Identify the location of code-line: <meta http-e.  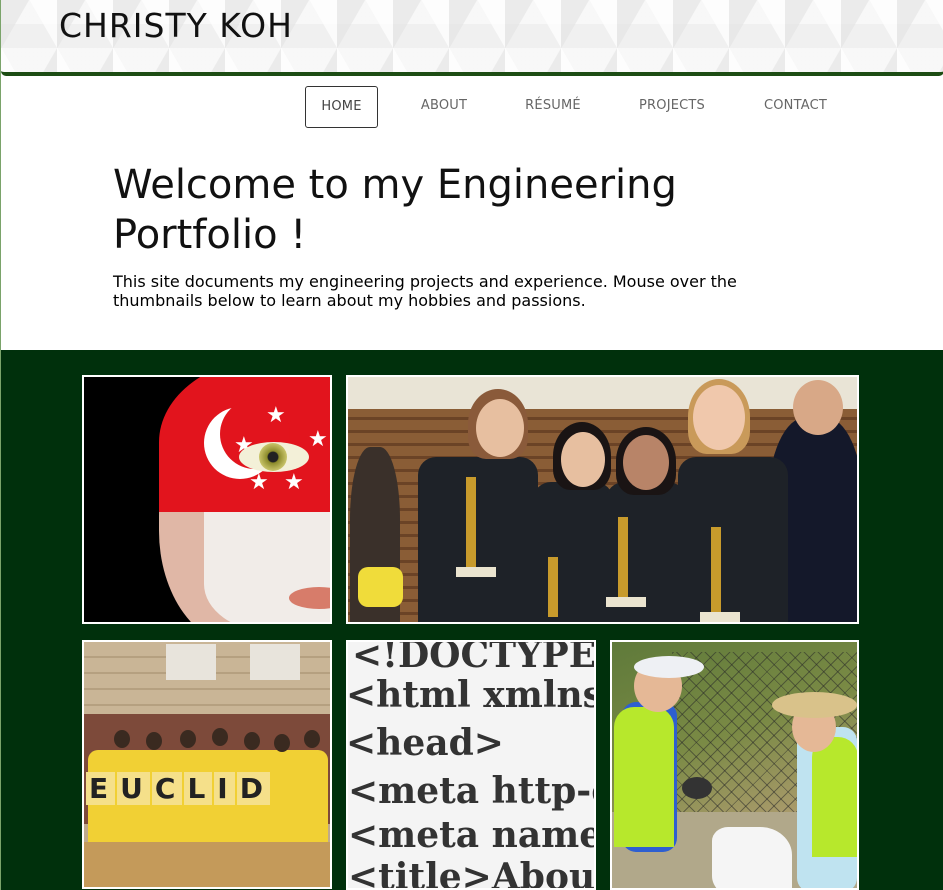
(472, 791).